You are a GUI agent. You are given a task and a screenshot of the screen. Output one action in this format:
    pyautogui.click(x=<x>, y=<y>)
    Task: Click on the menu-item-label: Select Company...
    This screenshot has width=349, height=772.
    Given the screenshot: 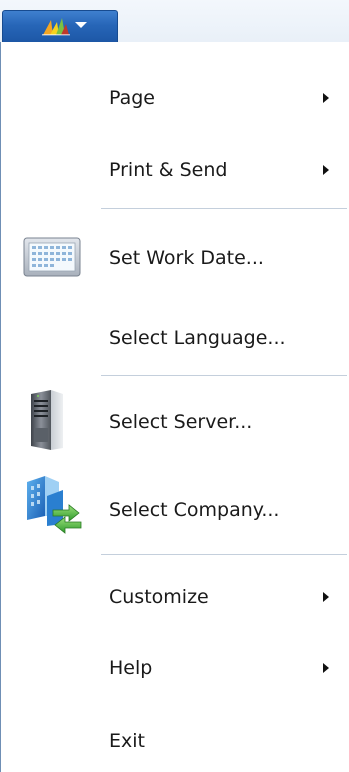 What is the action you would take?
    pyautogui.click(x=194, y=510)
    